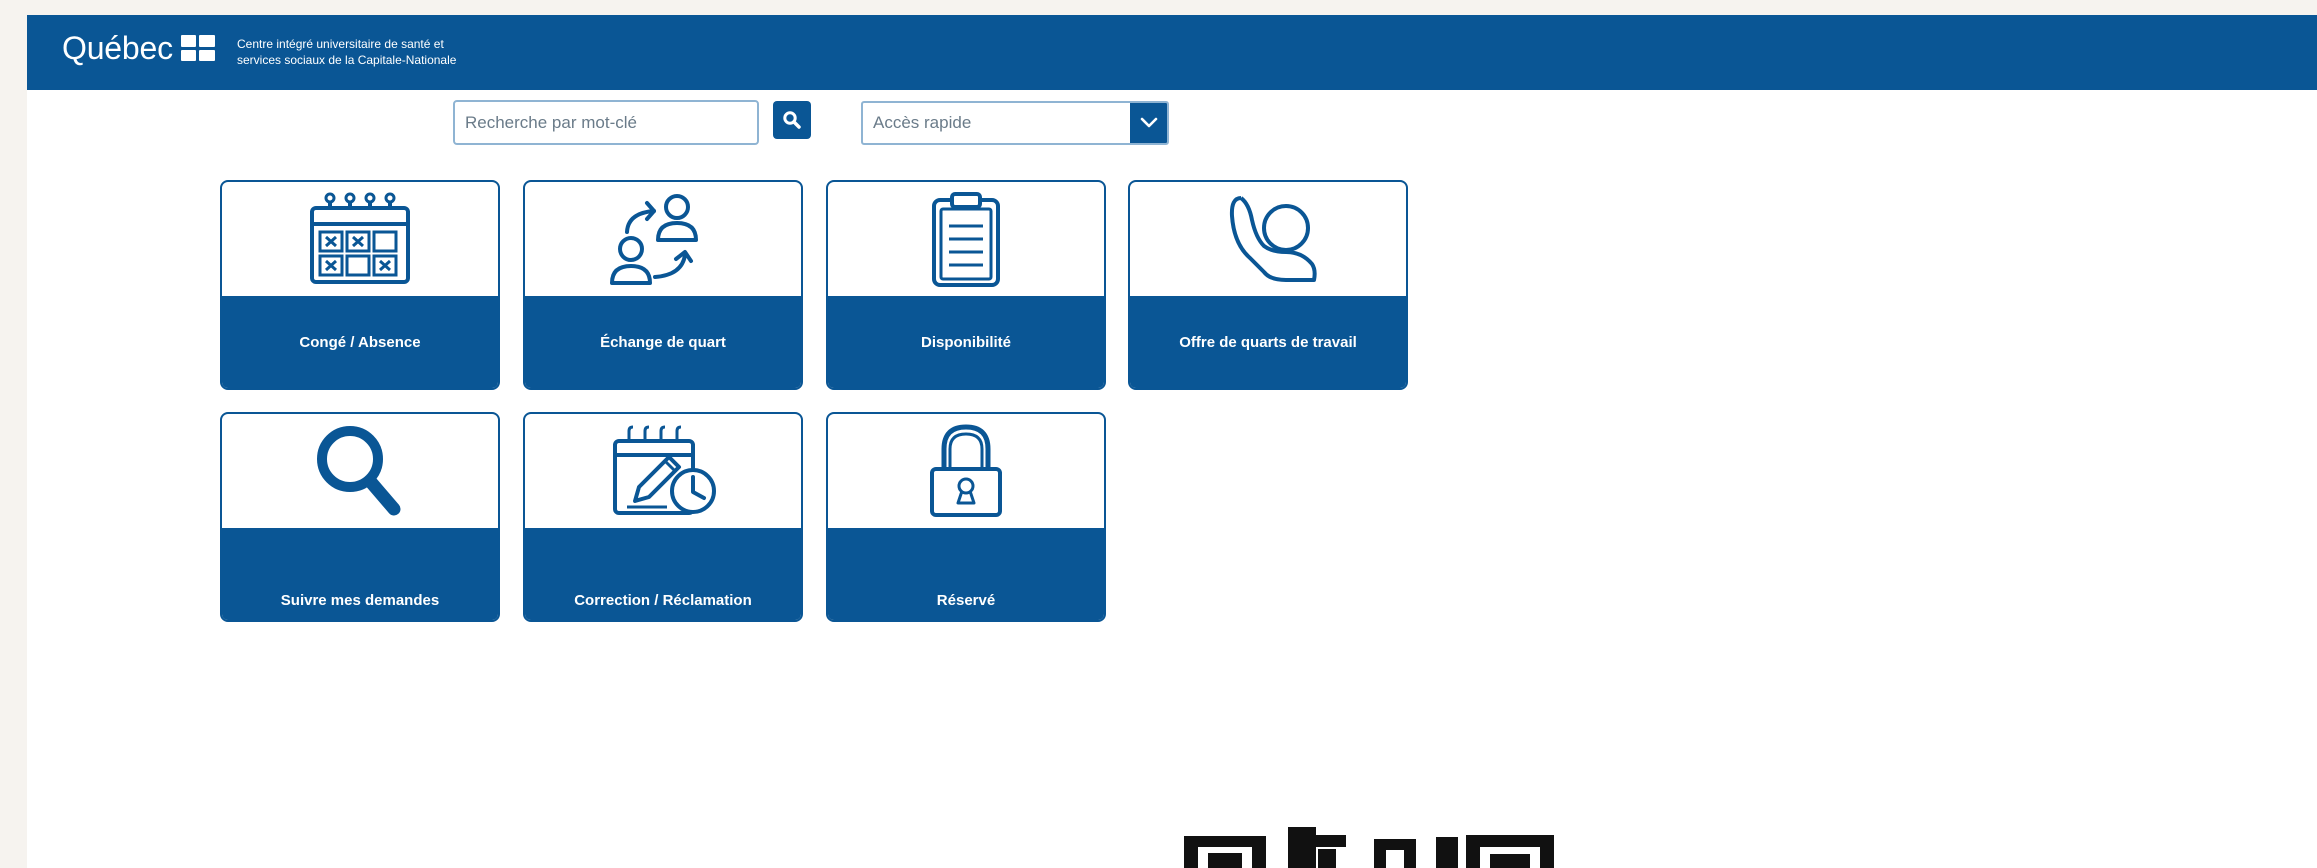 The width and height of the screenshot is (2317, 868). I want to click on search-button, so click(792, 120).